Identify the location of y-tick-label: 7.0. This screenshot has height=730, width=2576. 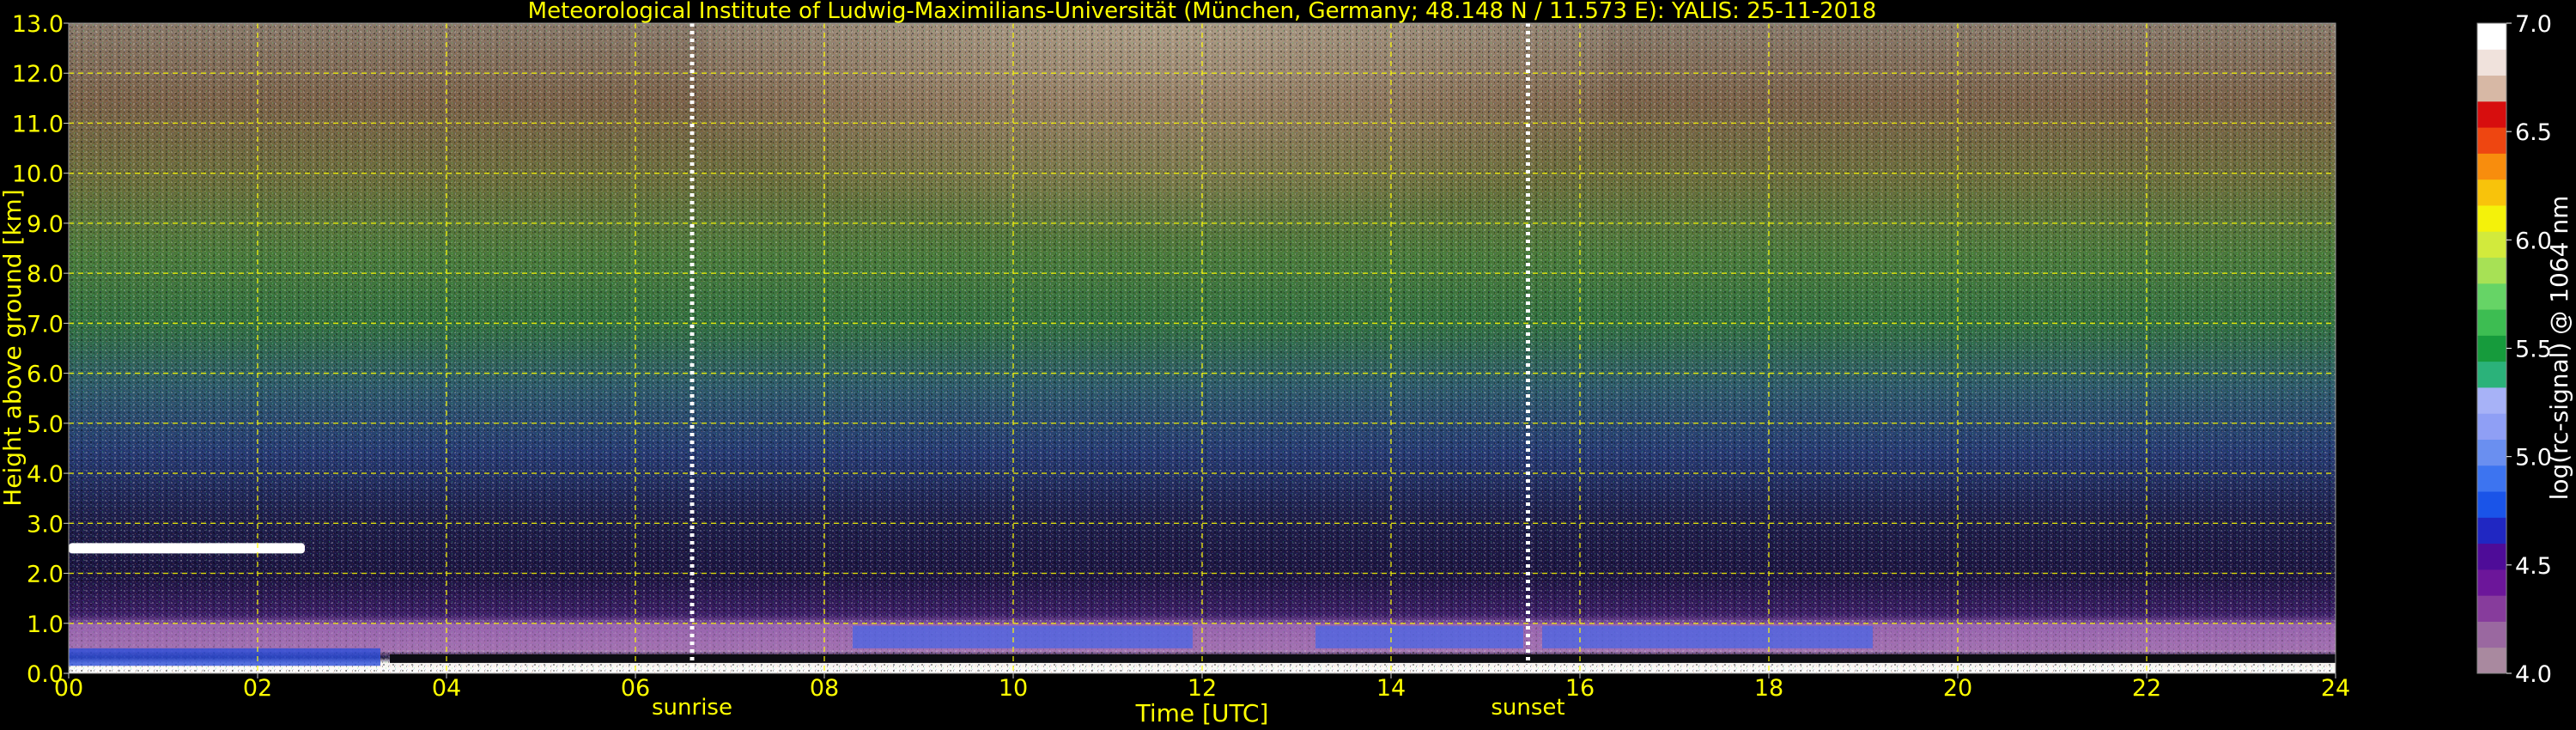
(45, 324).